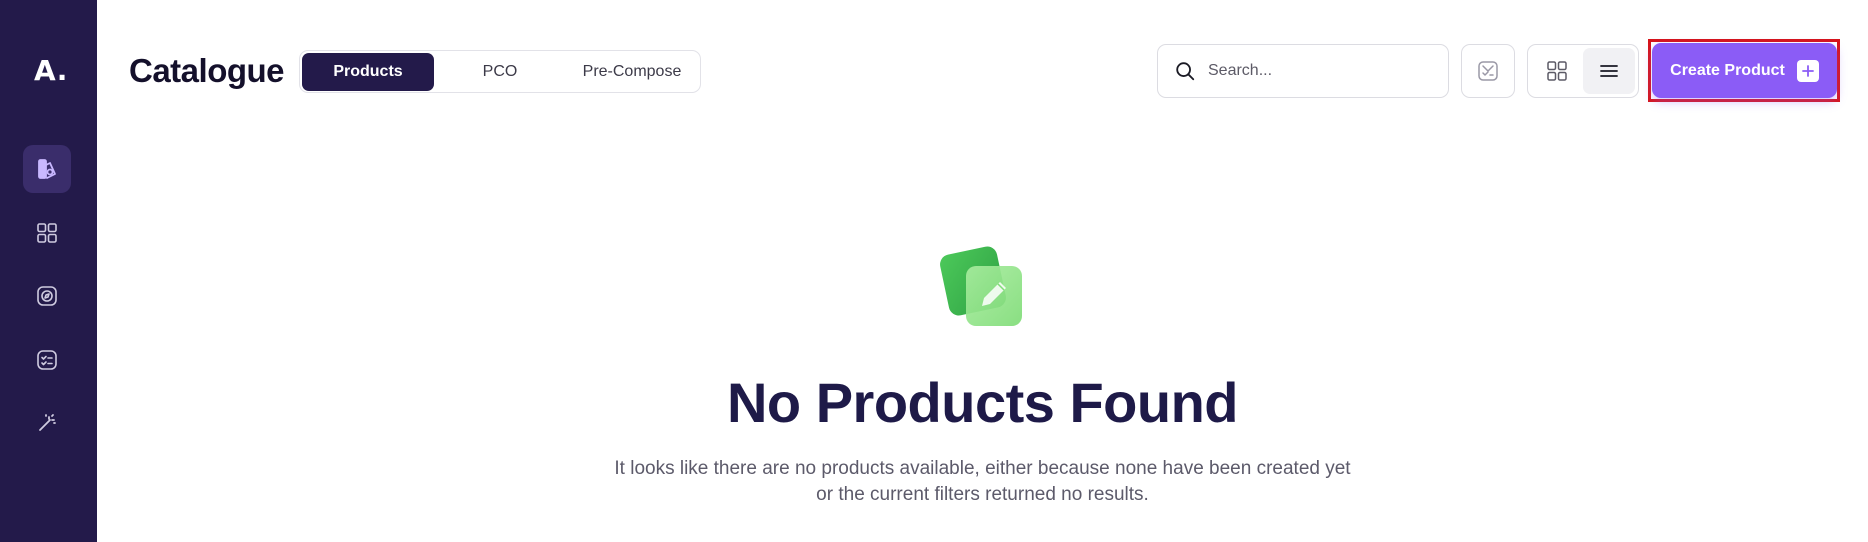 Image resolution: width=1868 pixels, height=542 pixels. What do you see at coordinates (207, 70) in the screenshot?
I see `page-title: Catalogue` at bounding box center [207, 70].